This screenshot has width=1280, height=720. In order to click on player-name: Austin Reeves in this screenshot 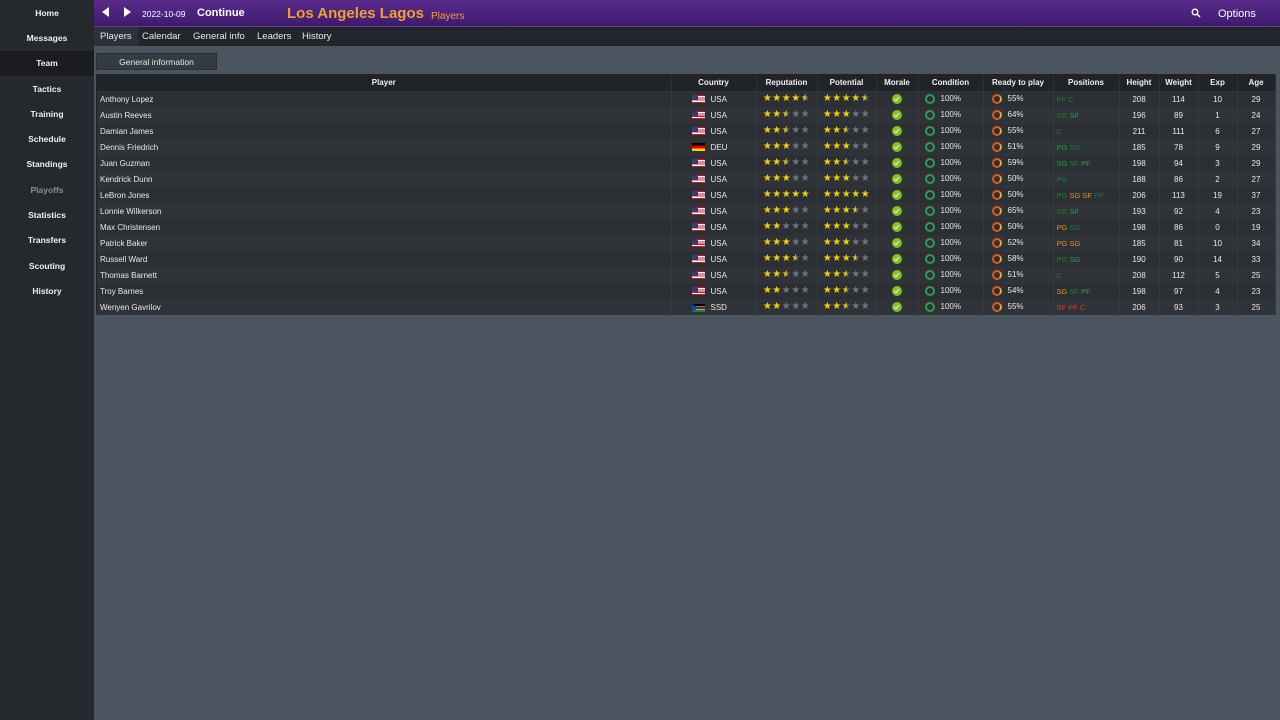, I will do `click(384, 114)`.